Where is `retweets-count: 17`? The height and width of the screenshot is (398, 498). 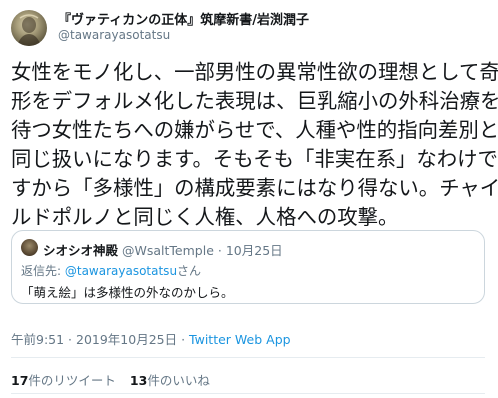
retweets-count: 17 is located at coordinates (20, 380).